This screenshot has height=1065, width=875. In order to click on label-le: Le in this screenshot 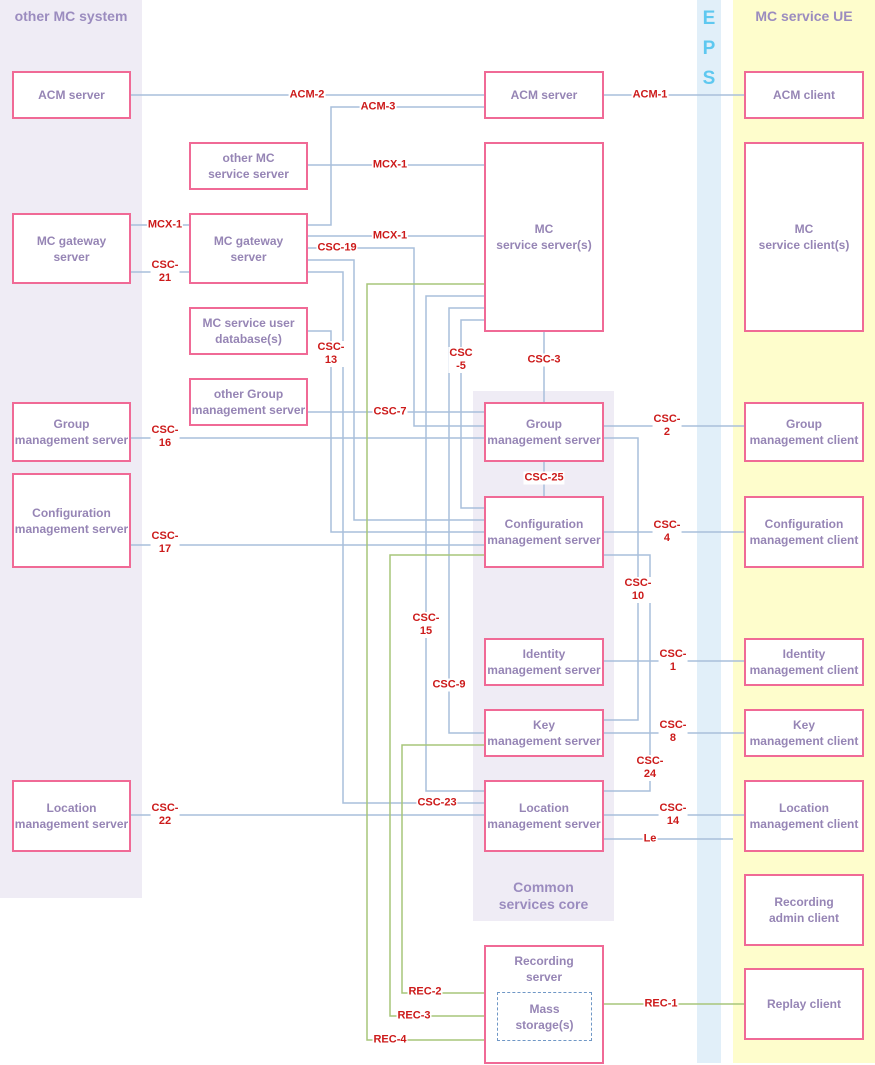, I will do `click(650, 839)`.